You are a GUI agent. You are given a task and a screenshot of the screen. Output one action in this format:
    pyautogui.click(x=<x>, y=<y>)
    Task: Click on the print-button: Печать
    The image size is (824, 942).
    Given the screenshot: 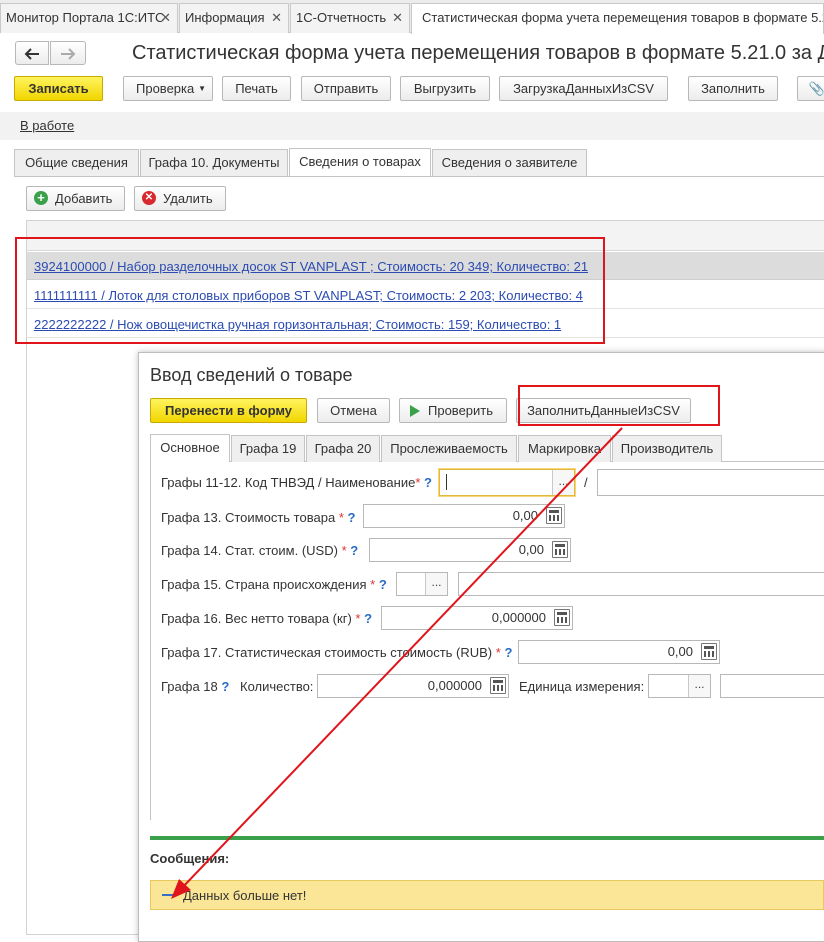 What is the action you would take?
    pyautogui.click(x=256, y=88)
    